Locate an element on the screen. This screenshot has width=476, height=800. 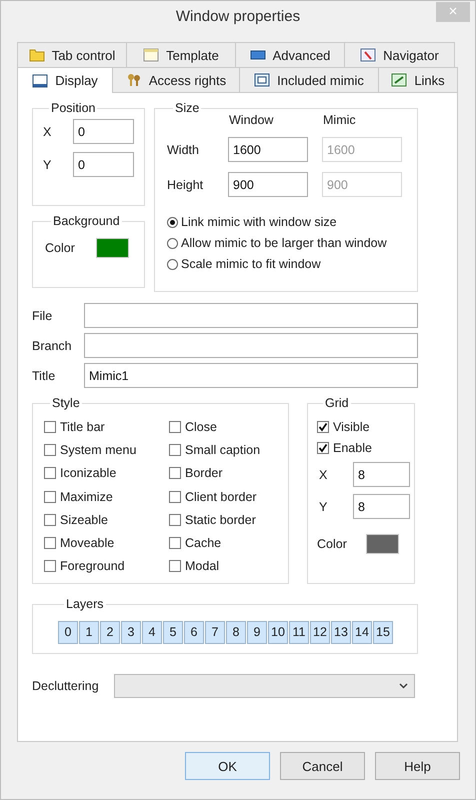
radio-option: Allow mimic to be larger than window is located at coordinates (292, 243).